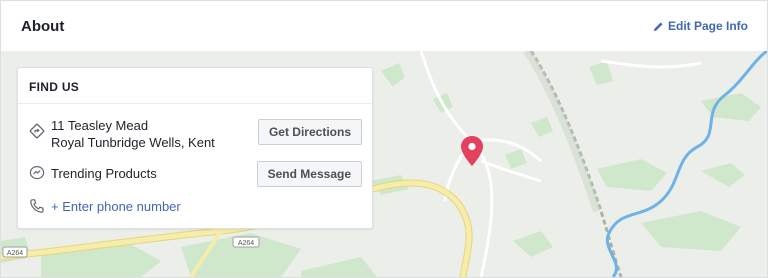  What do you see at coordinates (43, 26) in the screenshot?
I see `section-title: About` at bounding box center [43, 26].